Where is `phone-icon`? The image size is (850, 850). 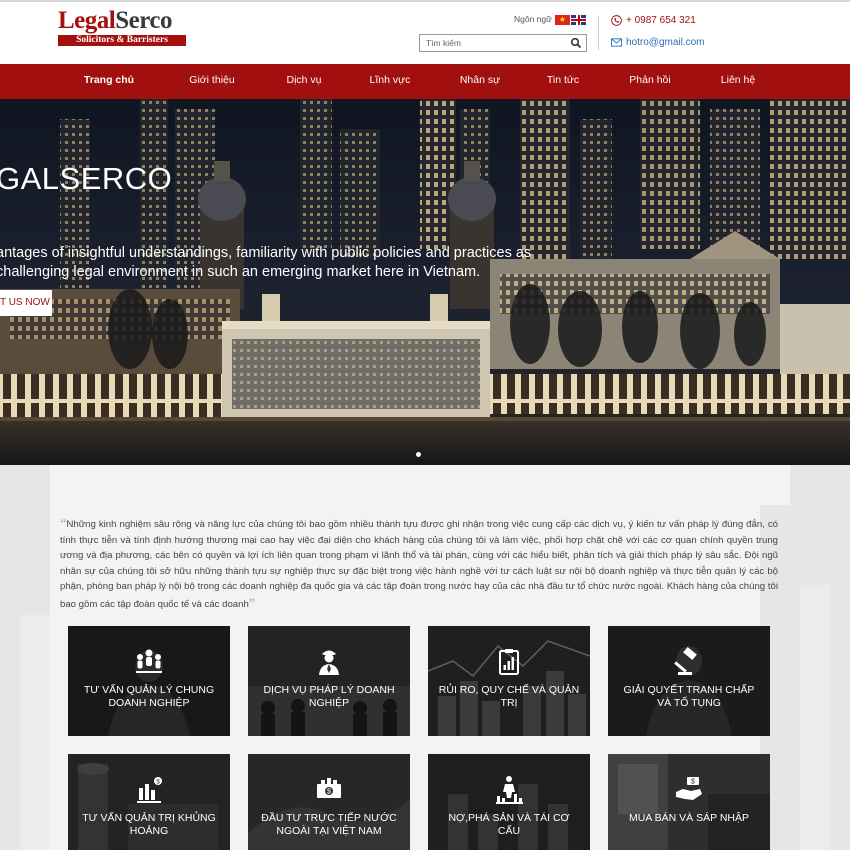
phone-icon is located at coordinates (616, 20).